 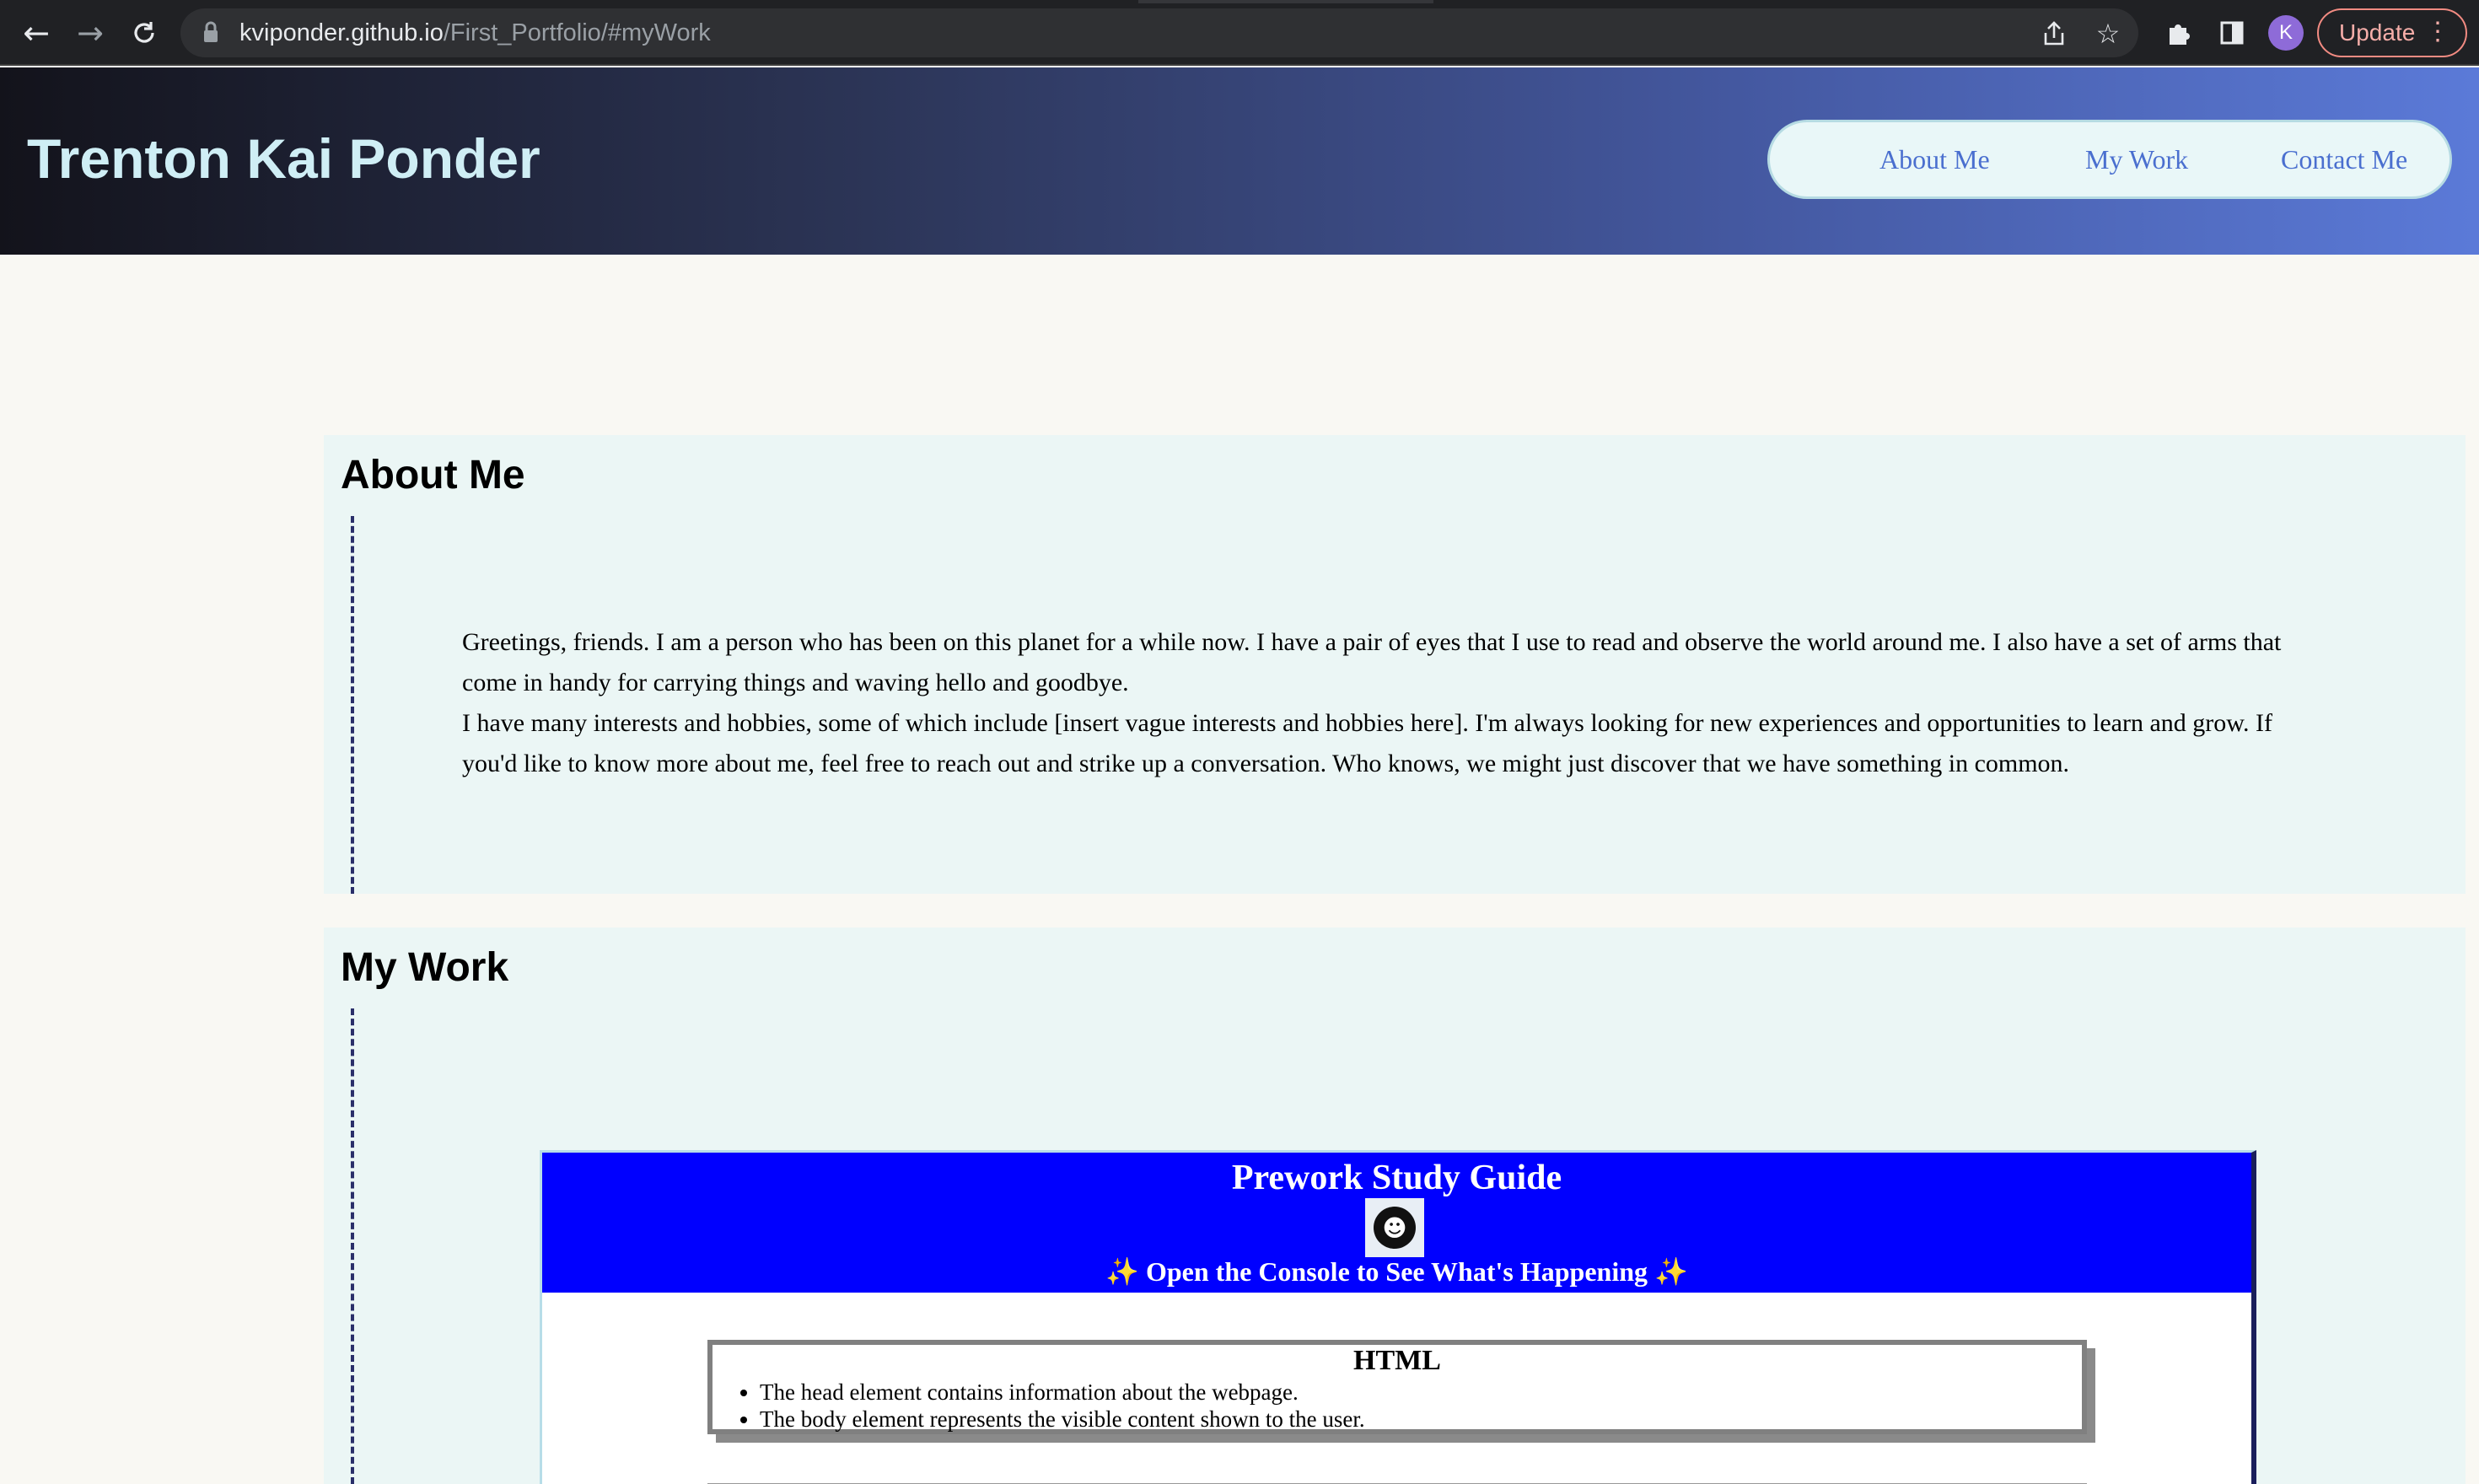 I want to click on nav-link-contact: Contact Me, so click(x=2344, y=159).